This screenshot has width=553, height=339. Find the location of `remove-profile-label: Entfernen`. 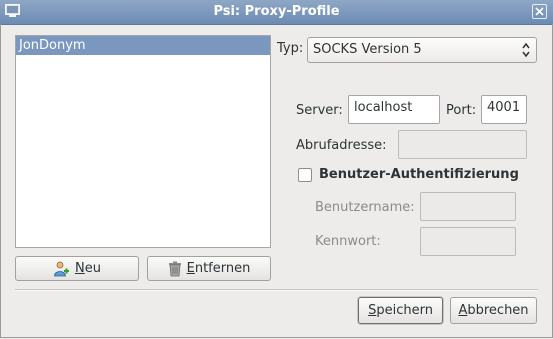

remove-profile-label: Entfernen is located at coordinates (218, 268).